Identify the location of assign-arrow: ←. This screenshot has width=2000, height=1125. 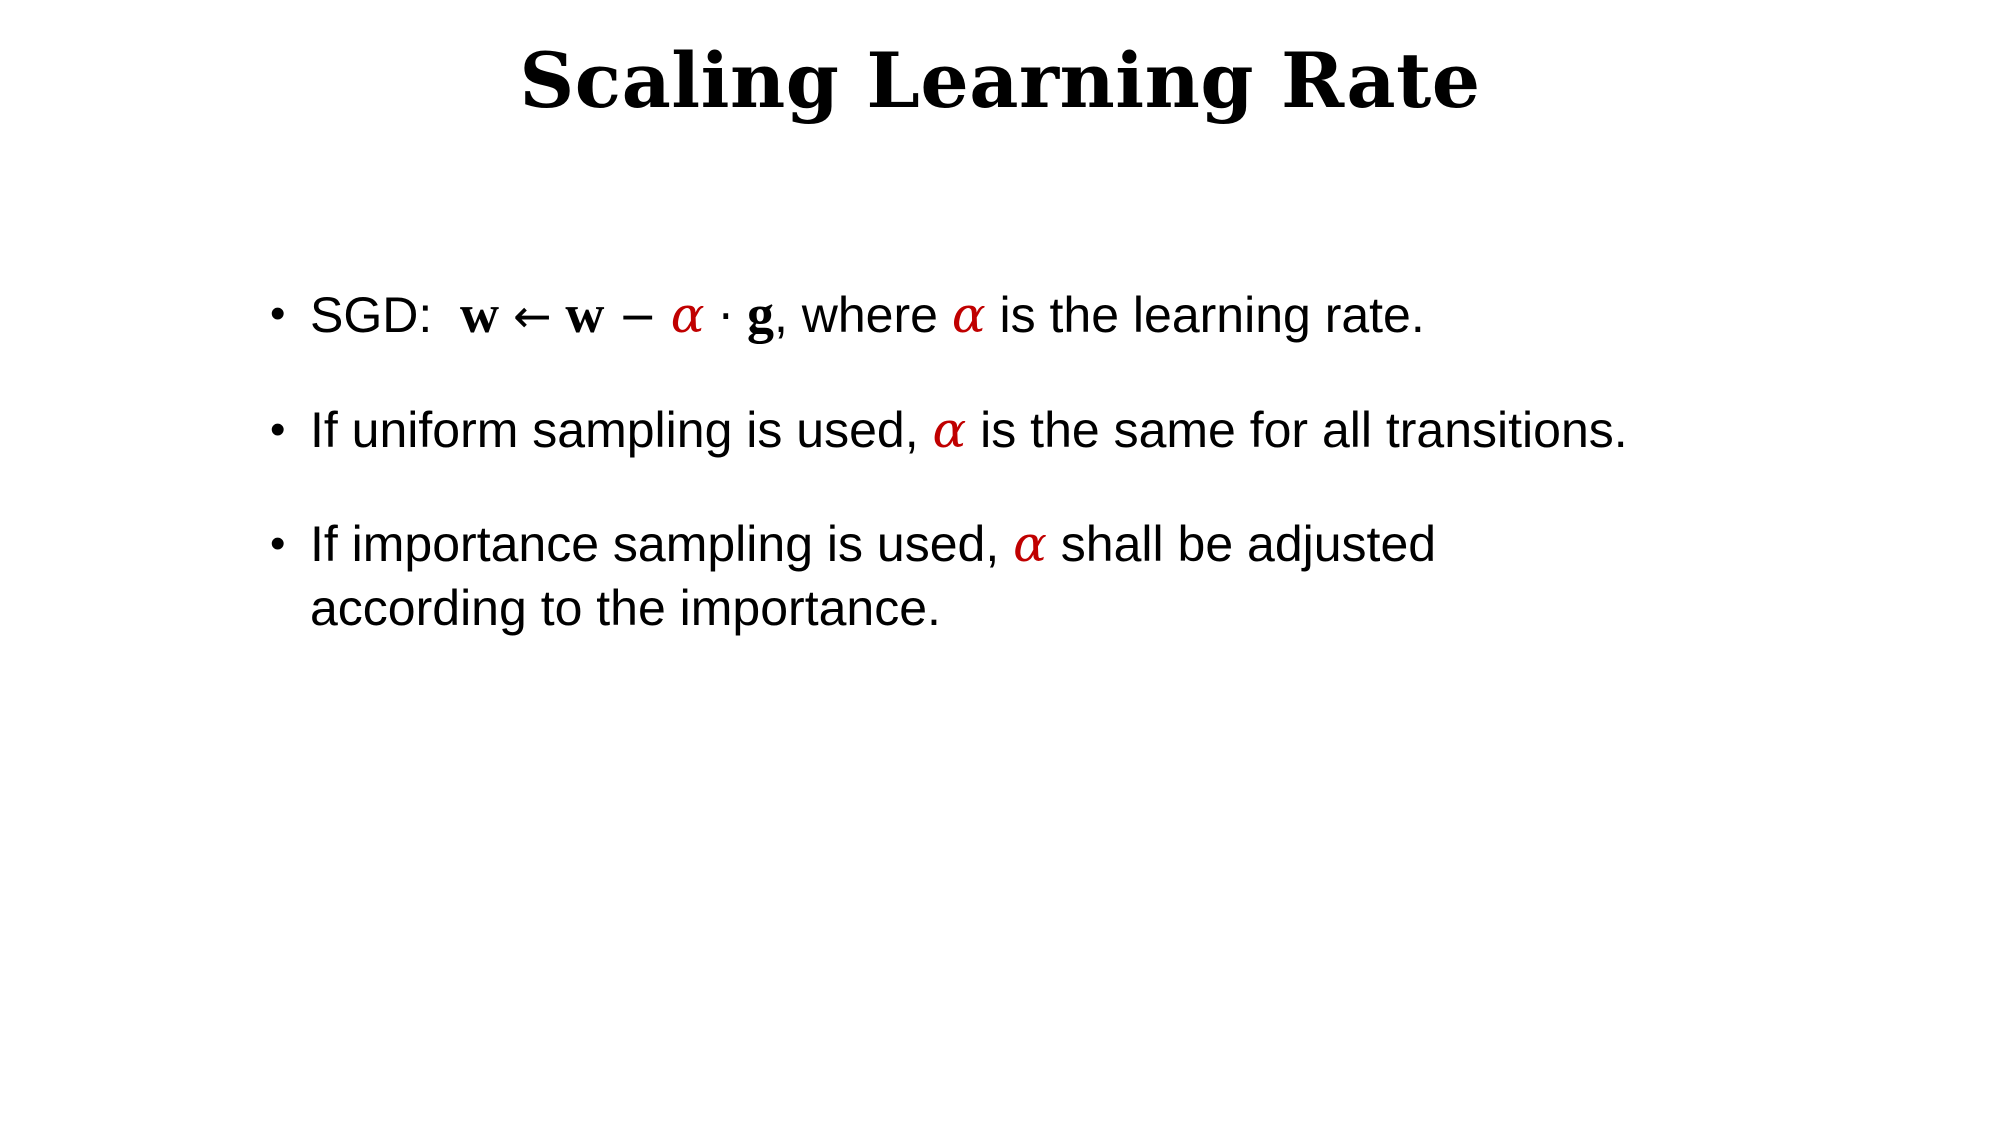
(532, 316).